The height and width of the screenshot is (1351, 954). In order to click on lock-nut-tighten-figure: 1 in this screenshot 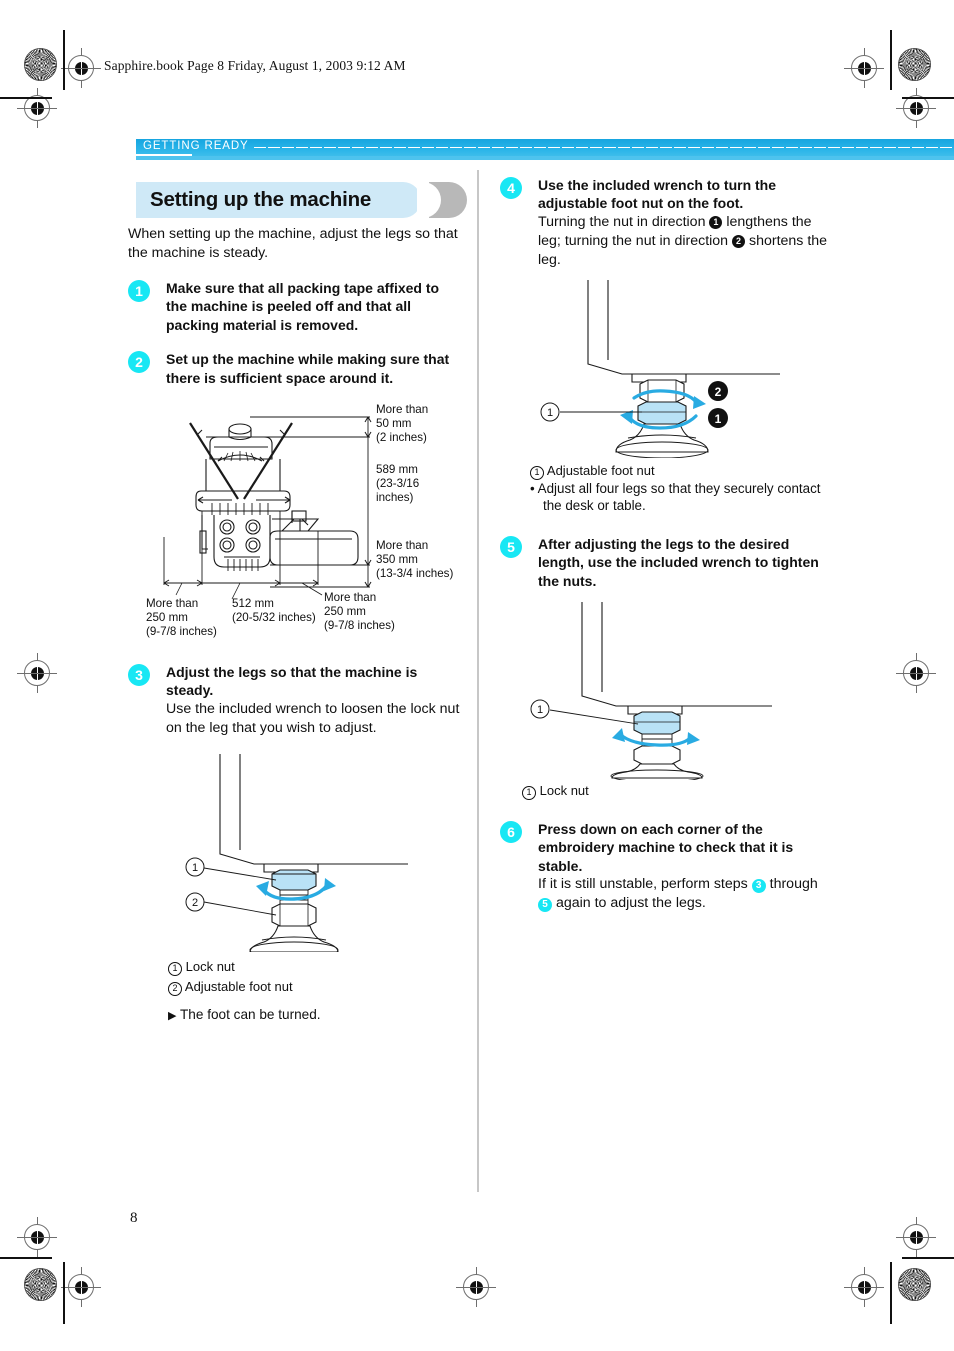, I will do `click(675, 690)`.